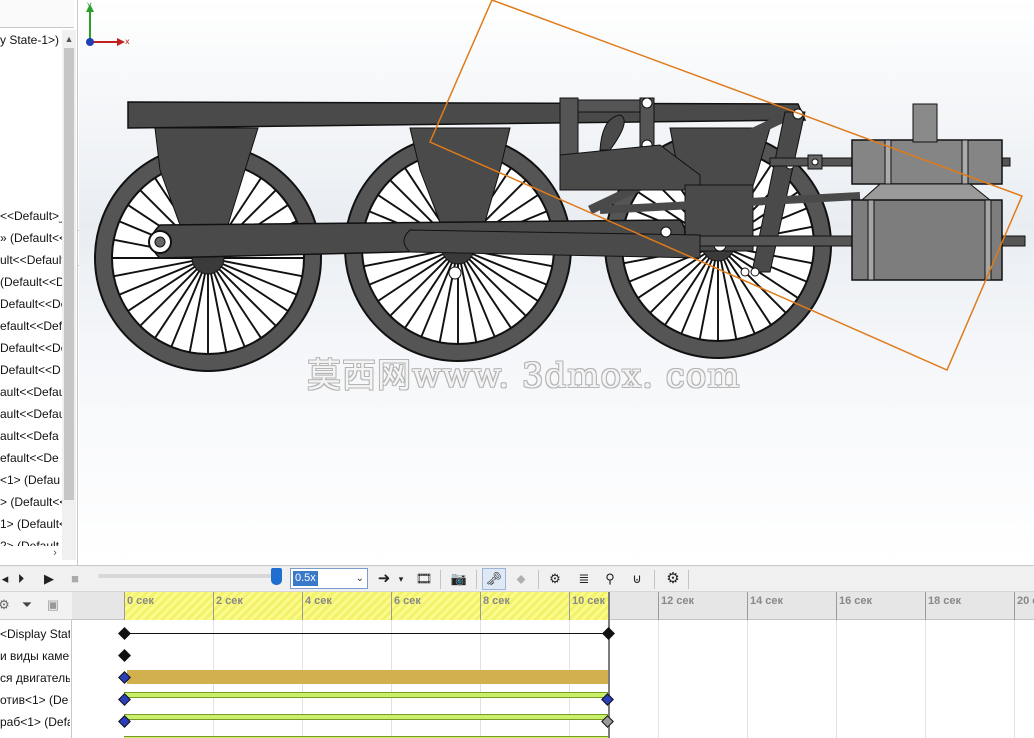 The width and height of the screenshot is (1034, 738). What do you see at coordinates (407, 601) in the screenshot?
I see `tick-label: 6 сек` at bounding box center [407, 601].